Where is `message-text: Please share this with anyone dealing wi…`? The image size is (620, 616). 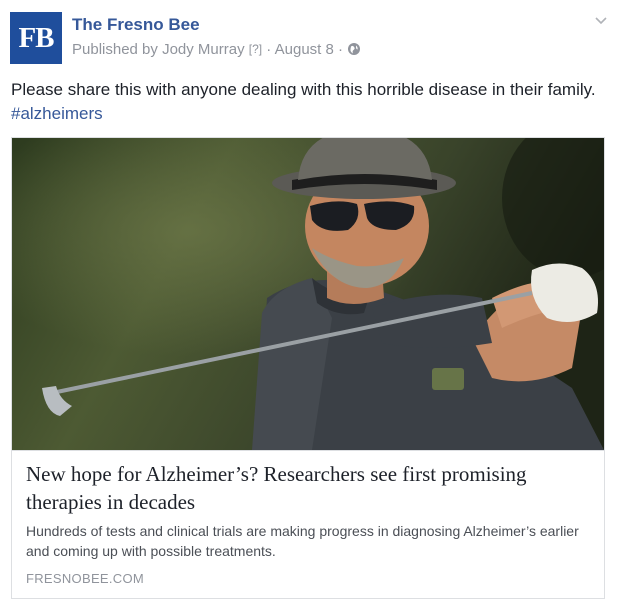 message-text: Please share this with anyone dealing wi… is located at coordinates (303, 89).